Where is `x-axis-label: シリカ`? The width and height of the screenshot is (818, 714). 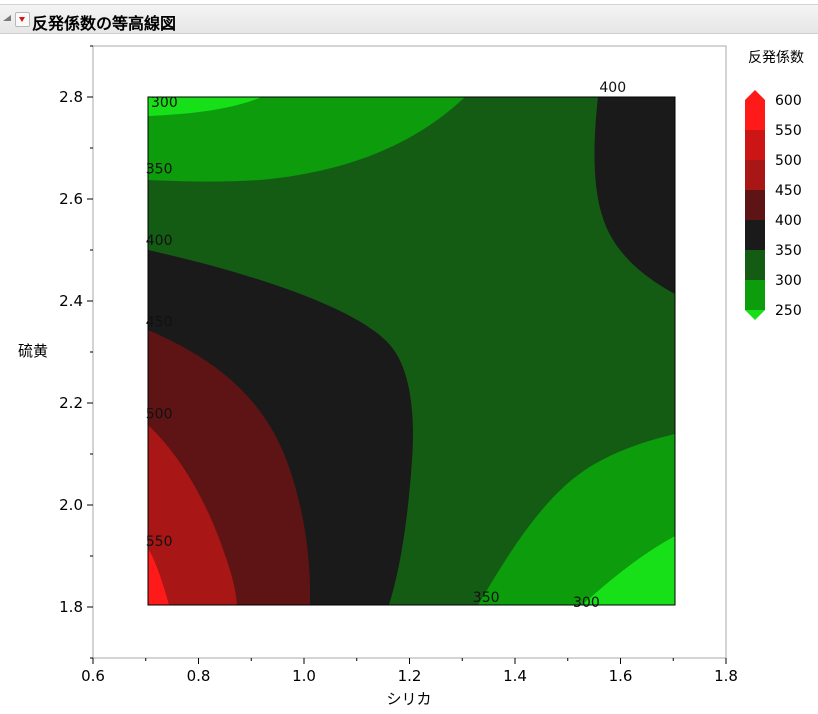 x-axis-label: シリカ is located at coordinates (408, 699).